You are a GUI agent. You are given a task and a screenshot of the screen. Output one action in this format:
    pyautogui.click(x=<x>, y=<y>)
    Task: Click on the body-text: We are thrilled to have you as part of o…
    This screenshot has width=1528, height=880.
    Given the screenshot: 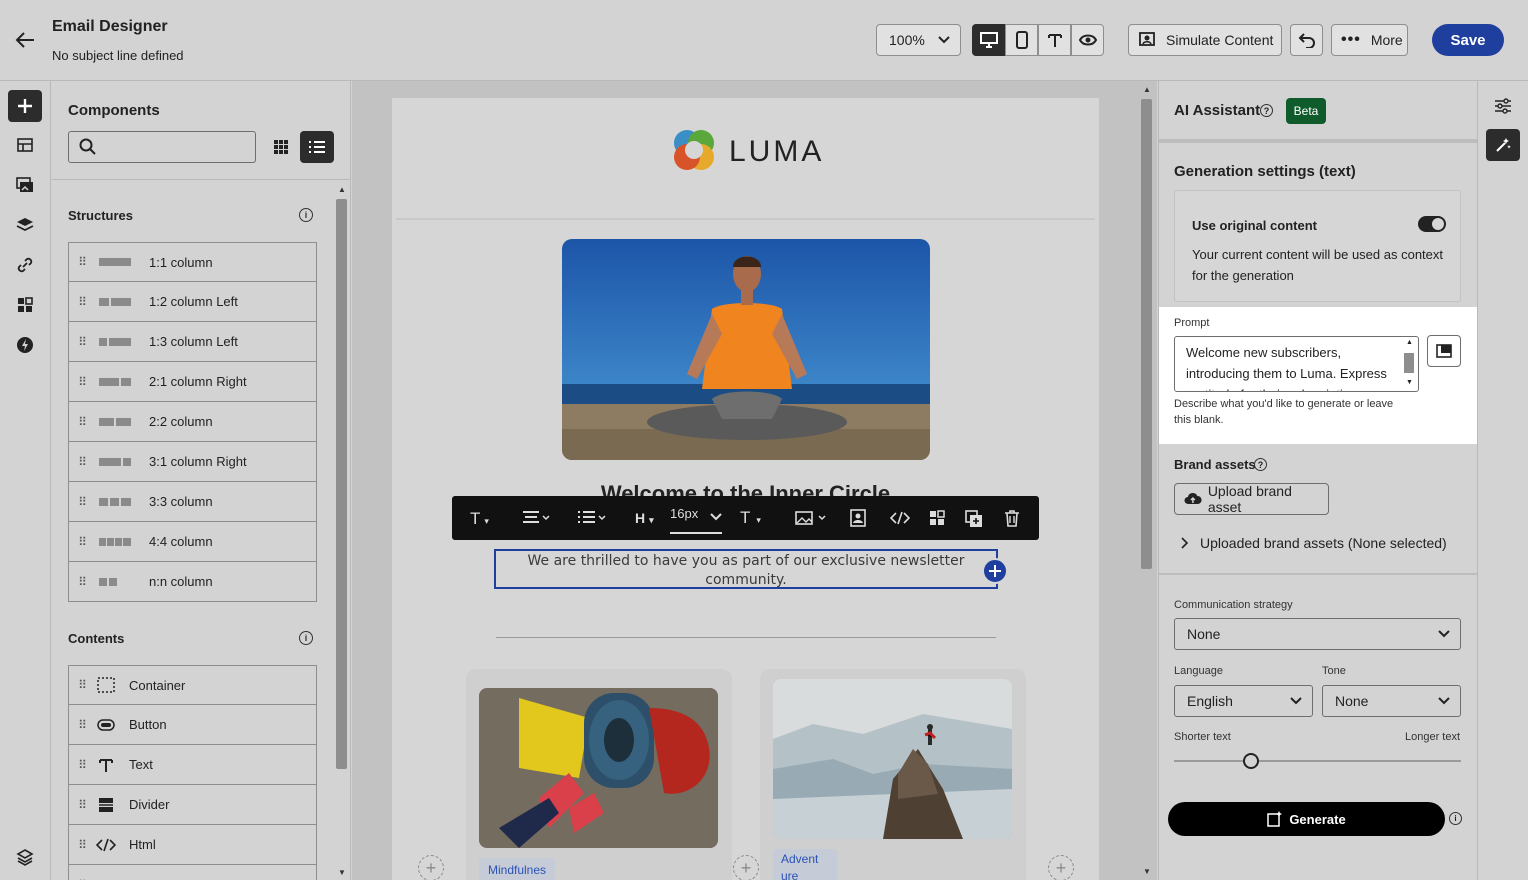 What is the action you would take?
    pyautogui.click(x=746, y=570)
    